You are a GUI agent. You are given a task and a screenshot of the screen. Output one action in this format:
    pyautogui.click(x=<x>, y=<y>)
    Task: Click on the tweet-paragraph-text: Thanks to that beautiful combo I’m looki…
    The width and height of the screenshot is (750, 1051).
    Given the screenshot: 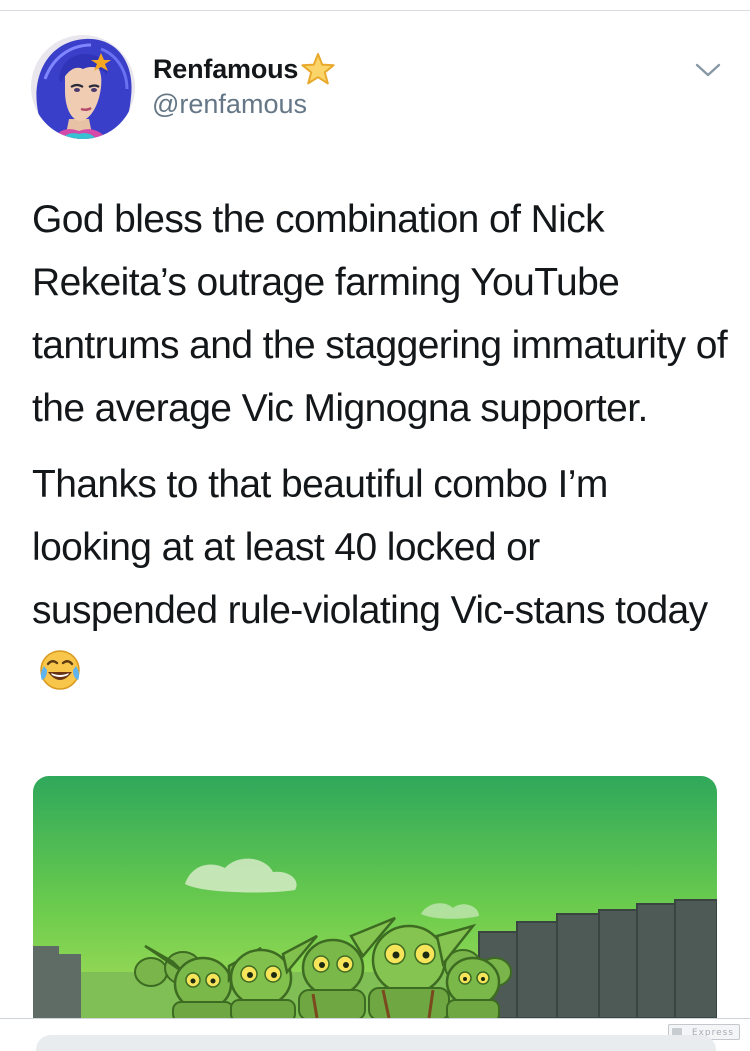 What is the action you would take?
    pyautogui.click(x=370, y=547)
    